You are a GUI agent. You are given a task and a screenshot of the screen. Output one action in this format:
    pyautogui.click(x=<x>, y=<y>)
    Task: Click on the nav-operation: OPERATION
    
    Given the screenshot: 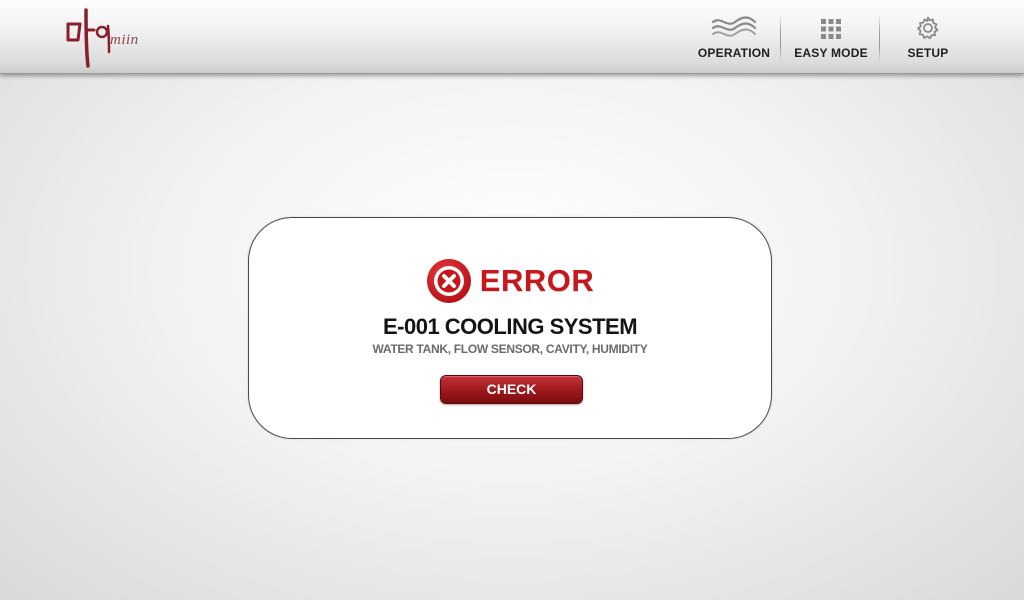 What is the action you would take?
    pyautogui.click(x=734, y=37)
    